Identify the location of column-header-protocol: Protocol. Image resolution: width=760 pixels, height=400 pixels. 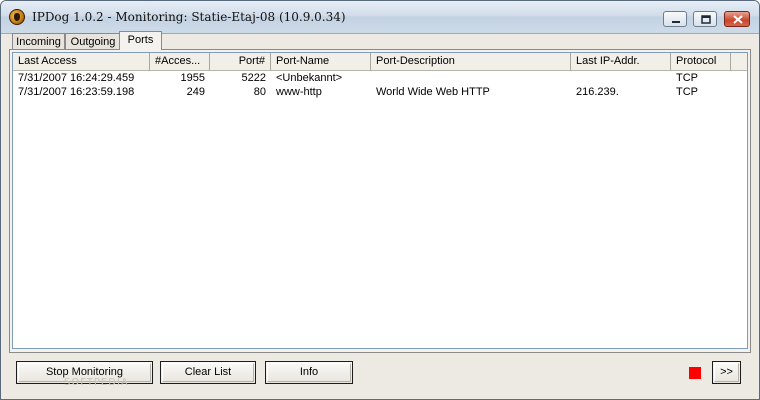
(701, 61).